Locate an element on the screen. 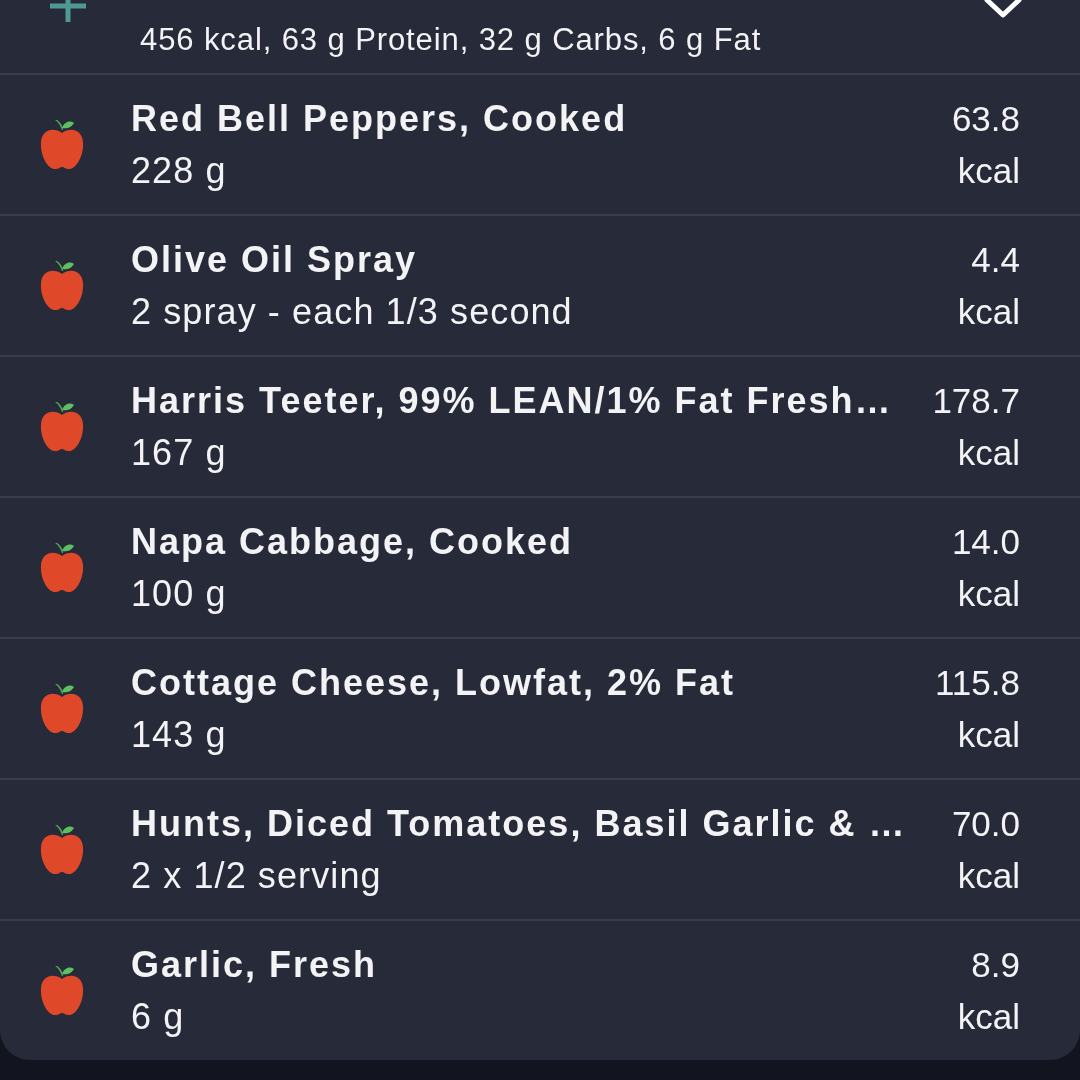 This screenshot has height=1080, width=1080. food-row: Red Bell Peppers, Cooked 228 g 63.8 kcal is located at coordinates (540, 145).